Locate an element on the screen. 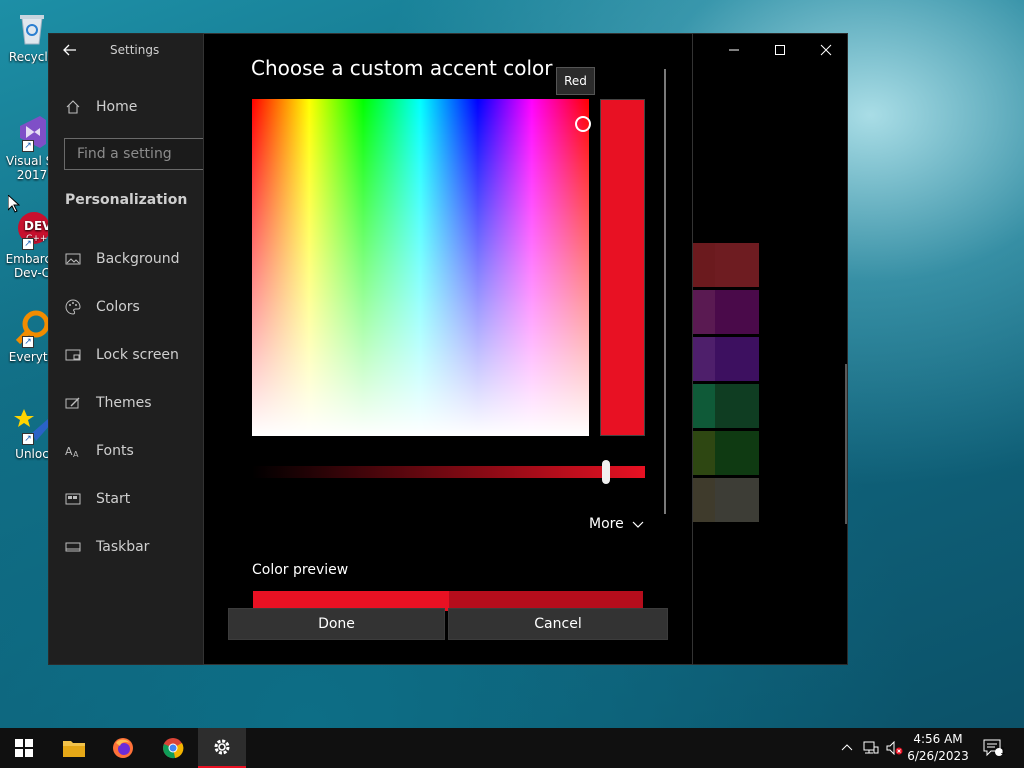 This screenshot has height=768, width=1024. done-button: Done is located at coordinates (336, 624).